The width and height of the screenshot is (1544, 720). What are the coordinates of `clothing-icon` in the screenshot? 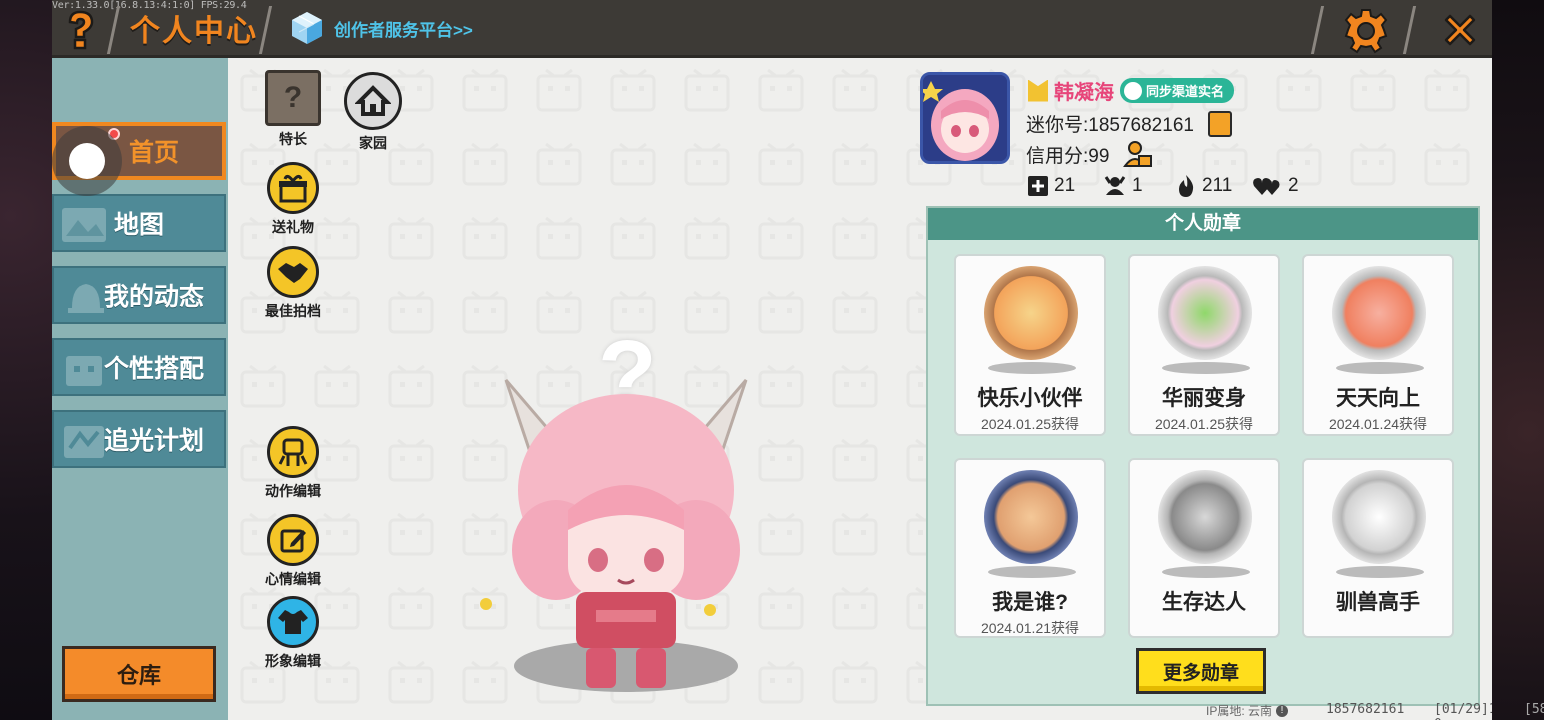 It's located at (293, 622).